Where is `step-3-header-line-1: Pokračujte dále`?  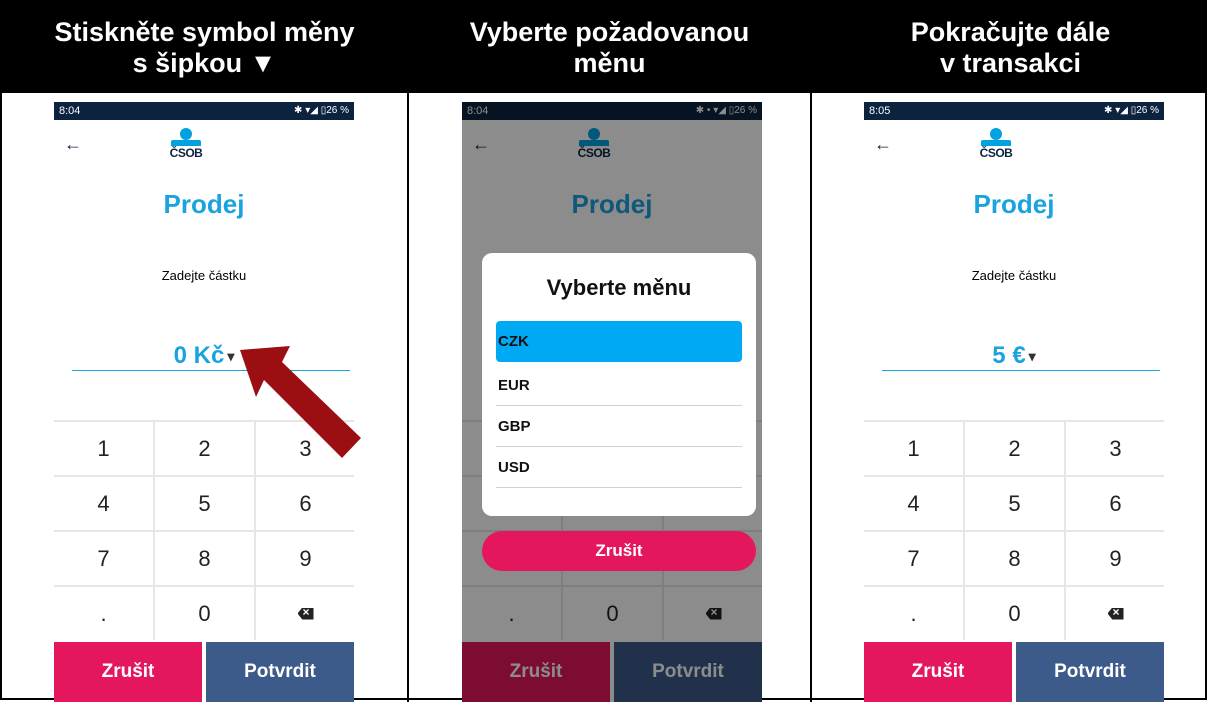
step-3-header-line-1: Pokračujte dále is located at coordinates (1010, 31).